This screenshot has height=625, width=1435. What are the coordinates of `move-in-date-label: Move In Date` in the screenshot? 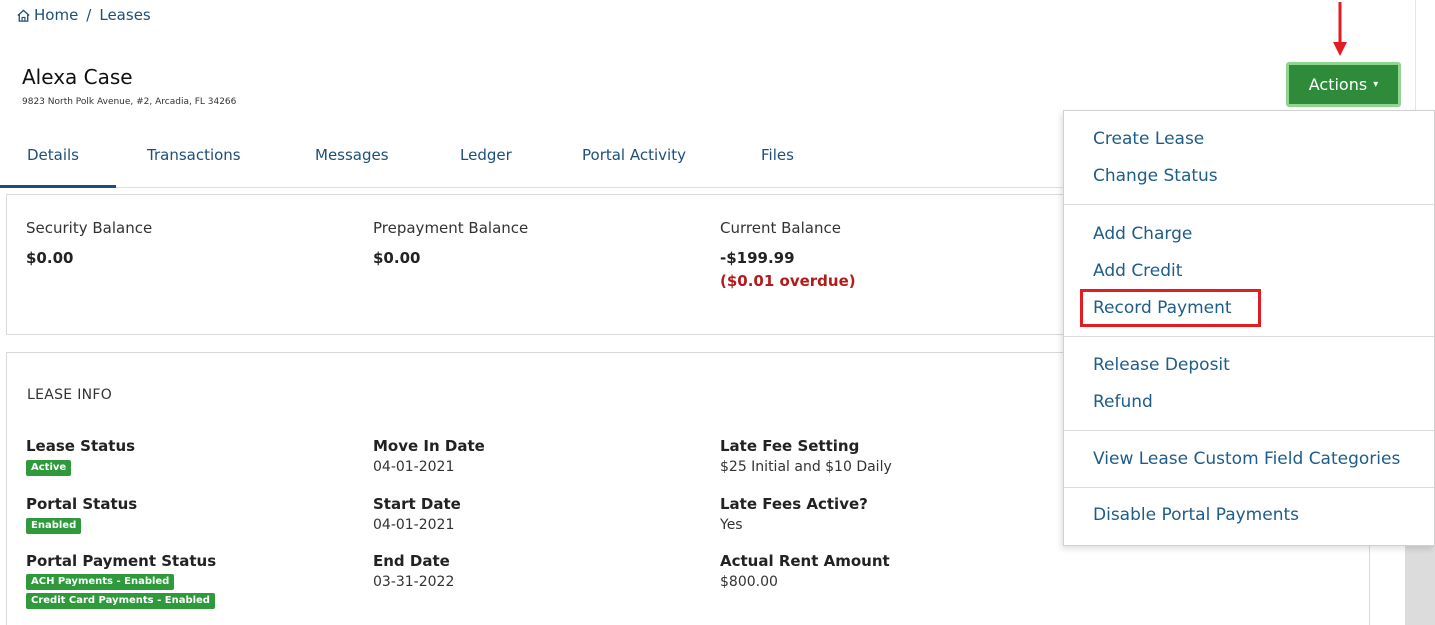 It's located at (429, 446).